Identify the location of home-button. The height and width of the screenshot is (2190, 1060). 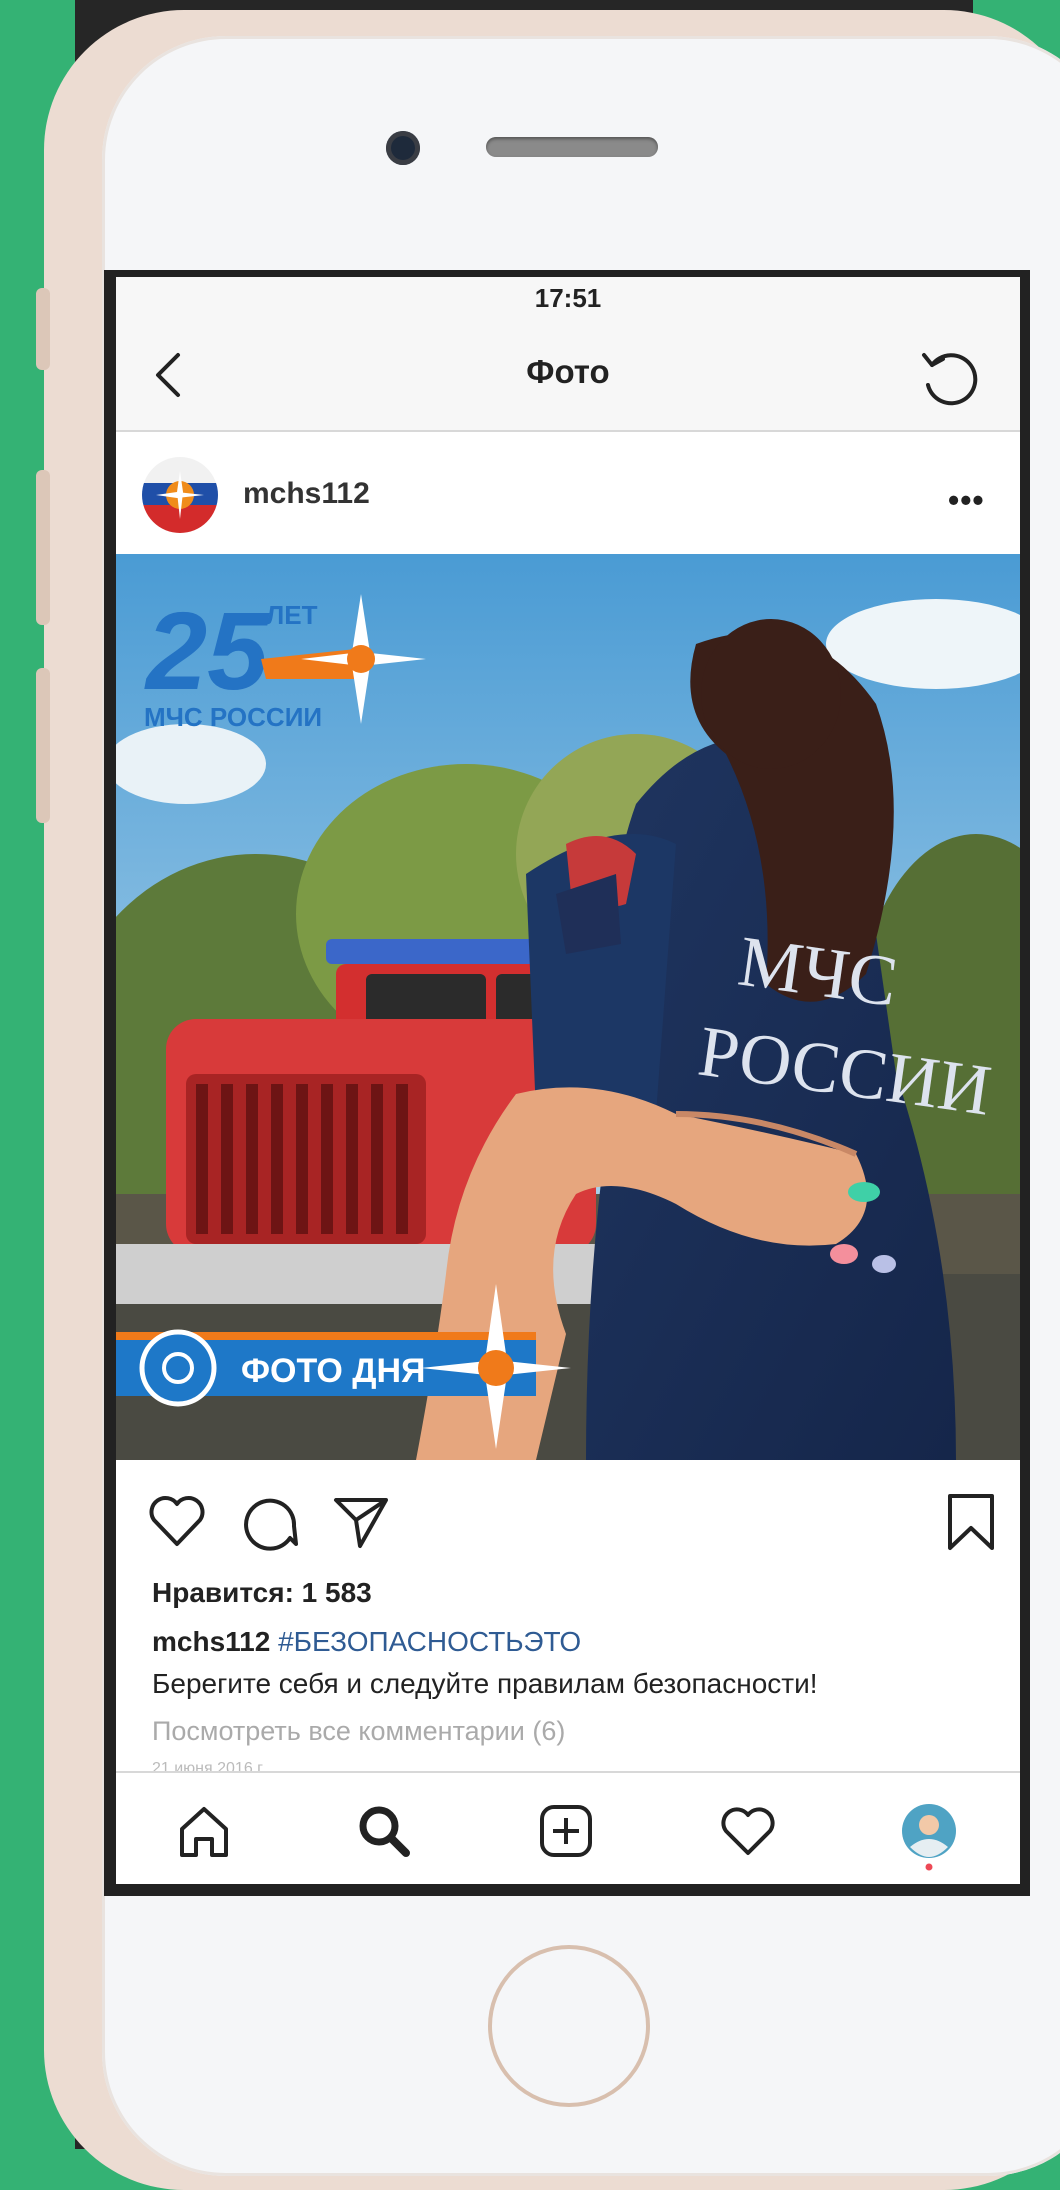
(569, 2026).